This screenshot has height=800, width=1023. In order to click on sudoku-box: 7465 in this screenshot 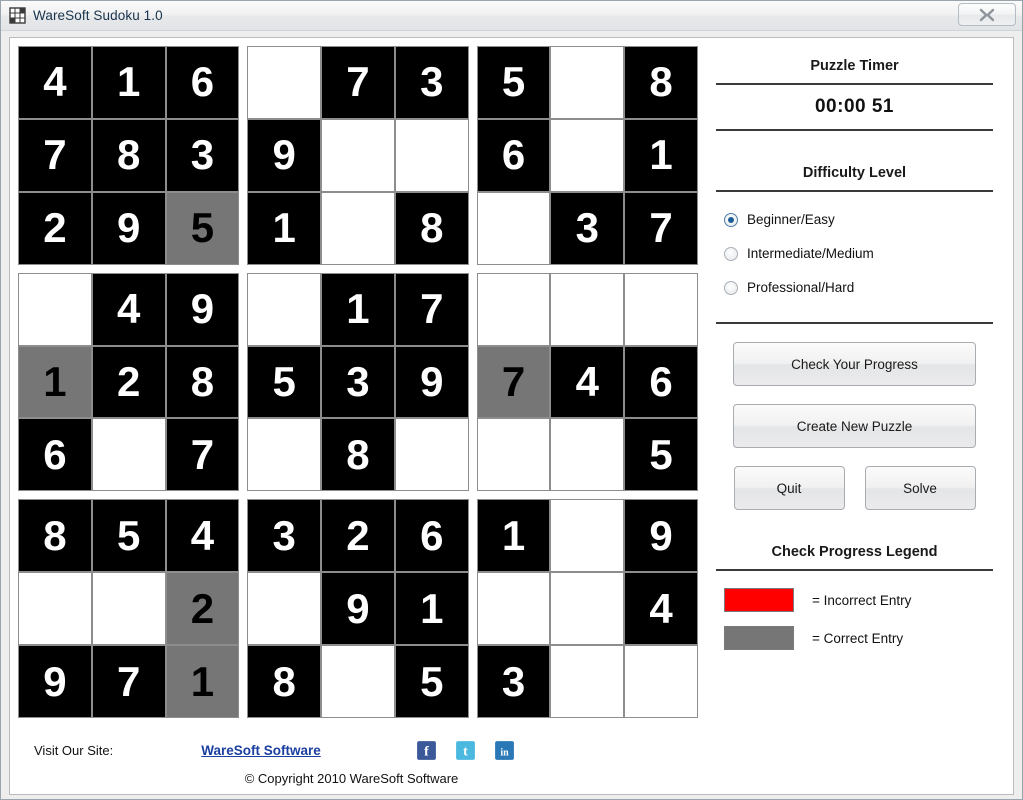, I will do `click(587, 382)`.